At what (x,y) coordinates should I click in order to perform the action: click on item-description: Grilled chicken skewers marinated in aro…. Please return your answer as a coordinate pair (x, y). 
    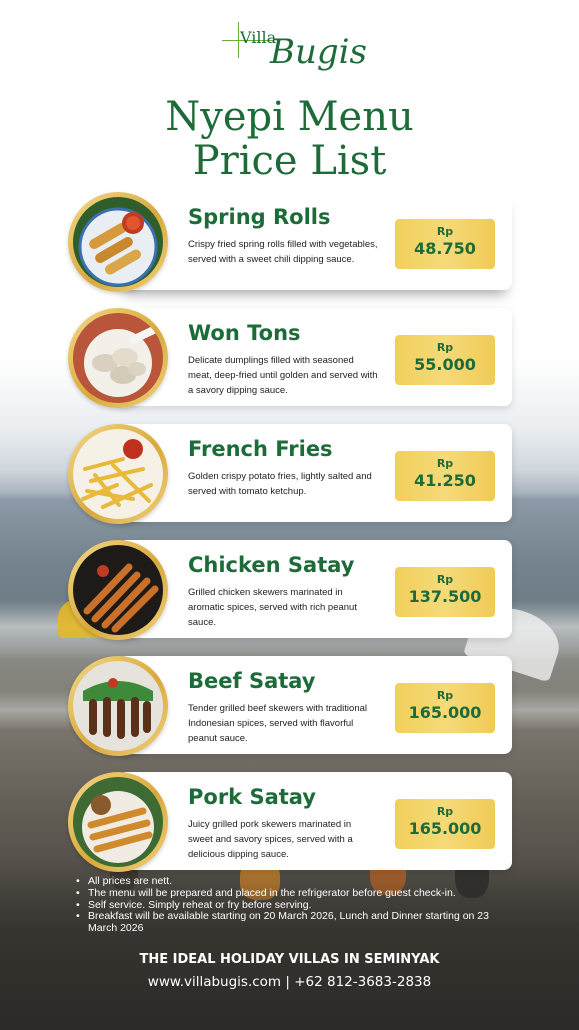
    Looking at the image, I should click on (272, 607).